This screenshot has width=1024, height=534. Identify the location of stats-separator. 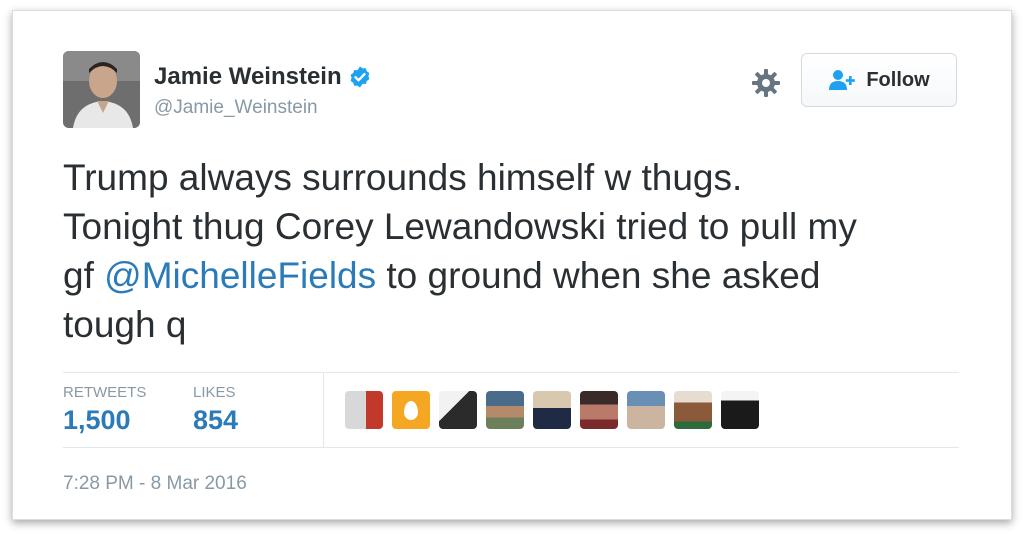
(323, 410).